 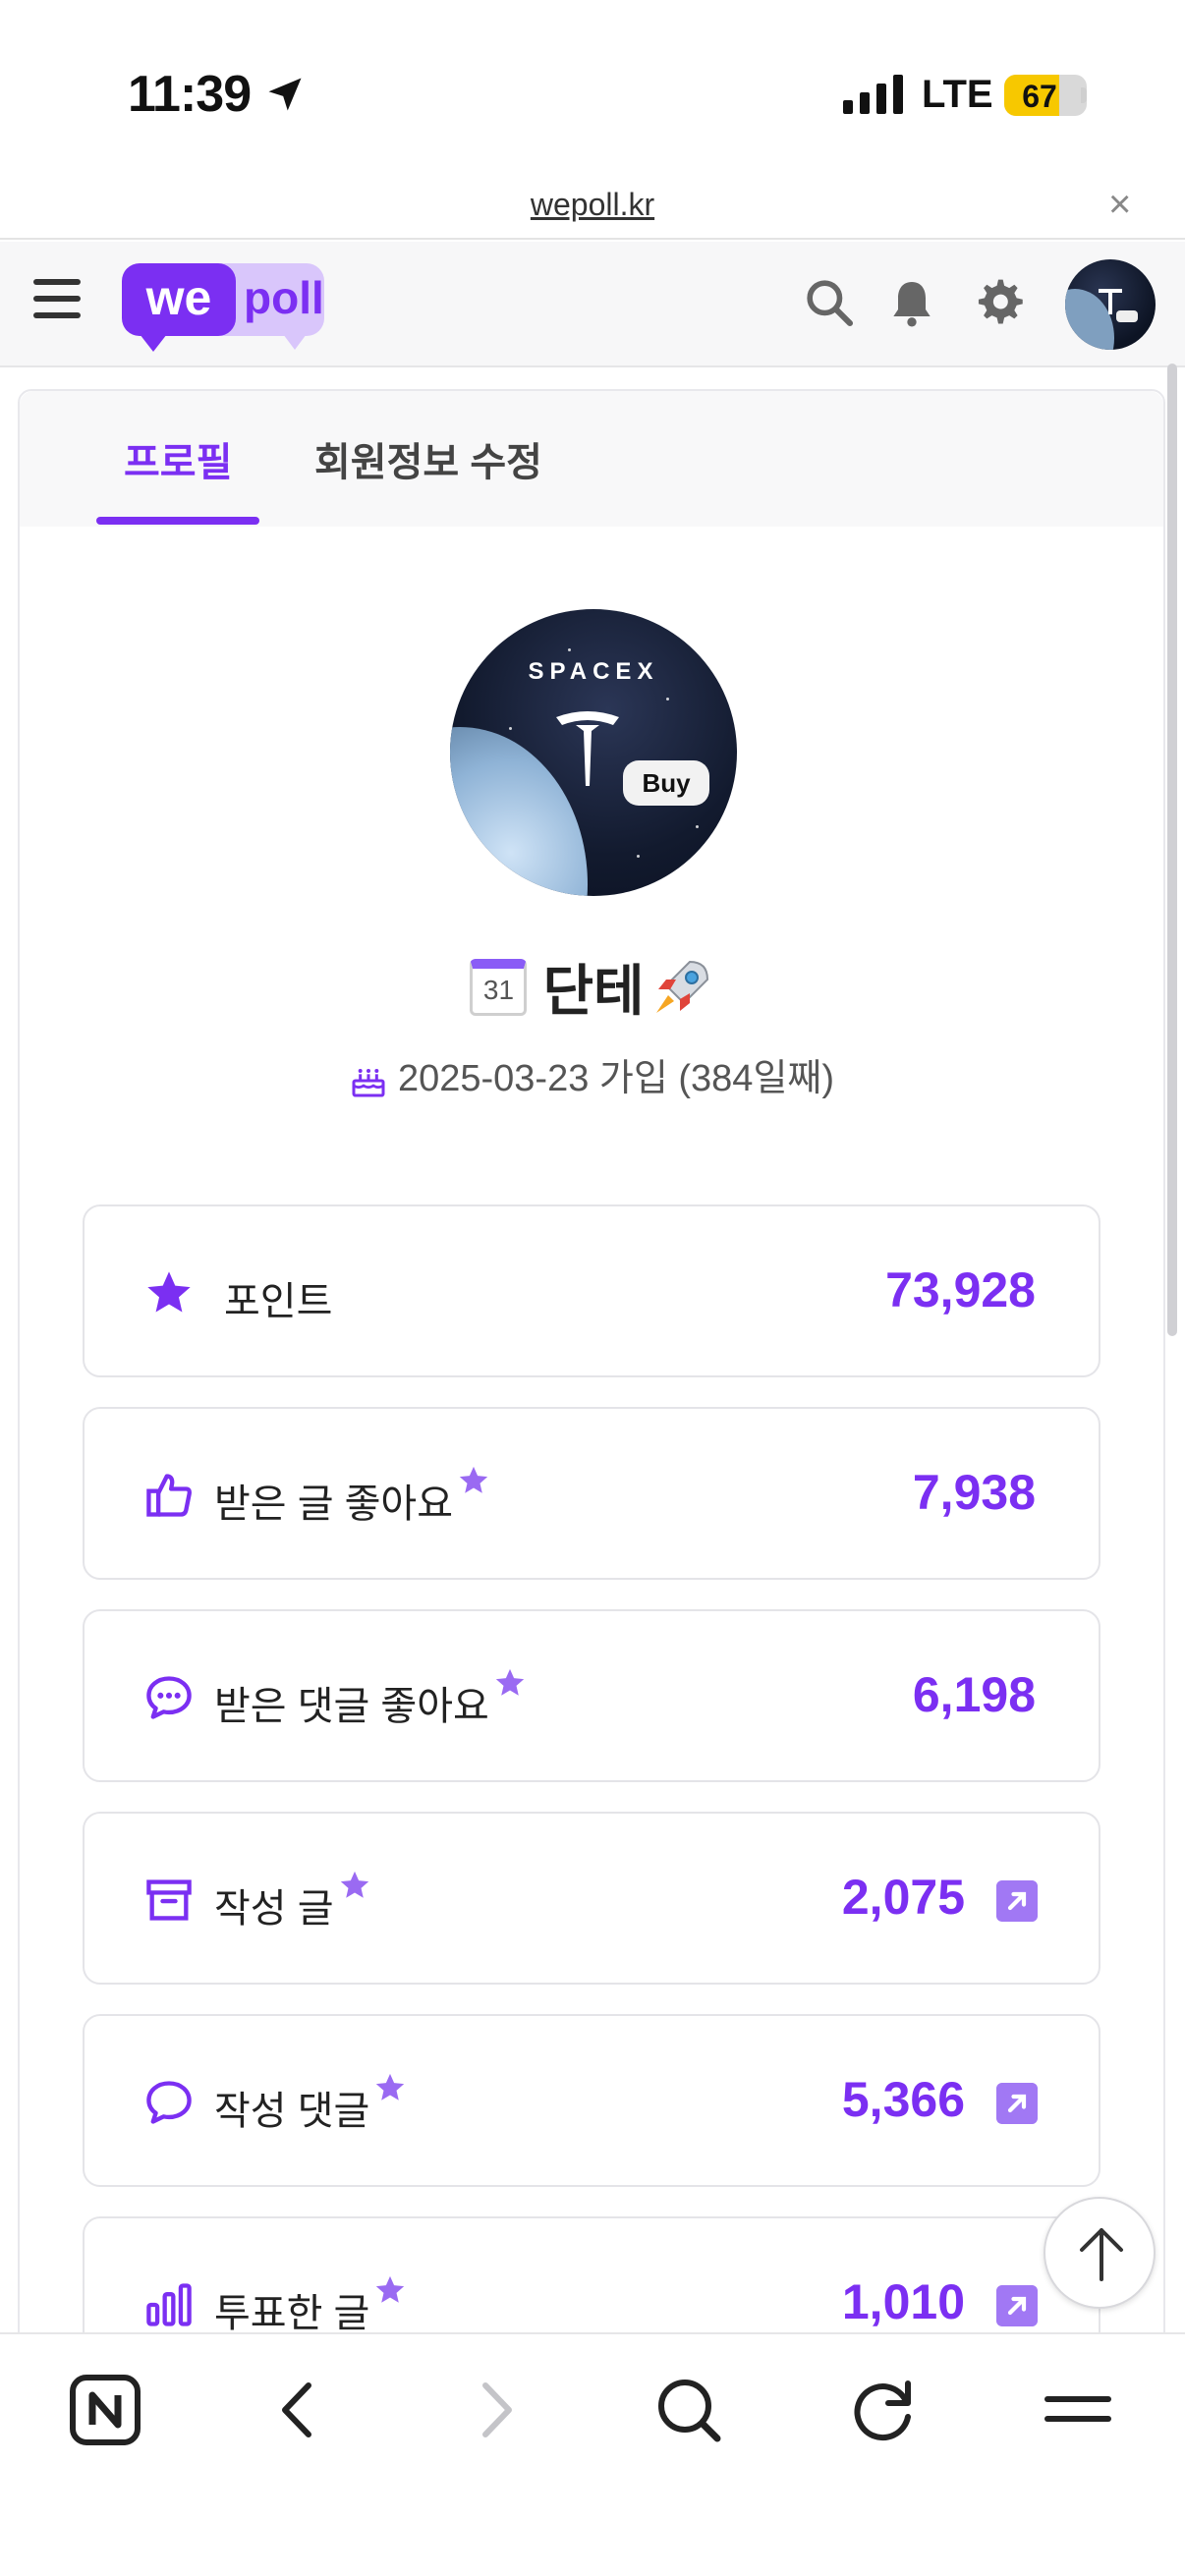 What do you see at coordinates (592, 1290) in the screenshot?
I see `stat-row-points: 포인트 73,928` at bounding box center [592, 1290].